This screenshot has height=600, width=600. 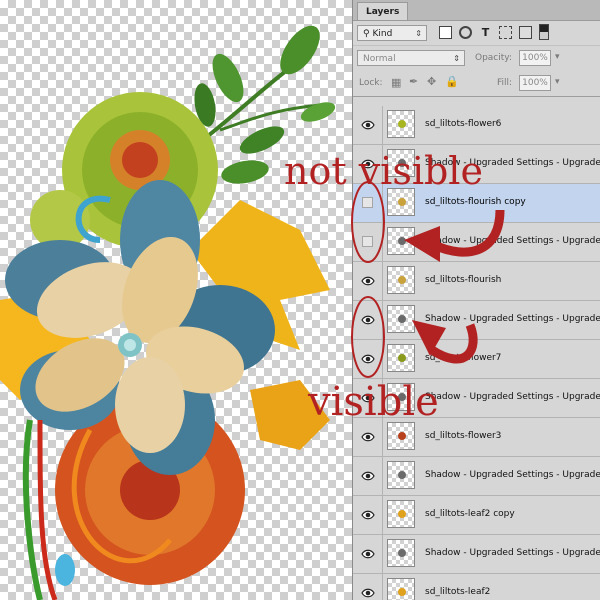 What do you see at coordinates (557, 57) in the screenshot?
I see `opacity-dropdown-icon: ▾` at bounding box center [557, 57].